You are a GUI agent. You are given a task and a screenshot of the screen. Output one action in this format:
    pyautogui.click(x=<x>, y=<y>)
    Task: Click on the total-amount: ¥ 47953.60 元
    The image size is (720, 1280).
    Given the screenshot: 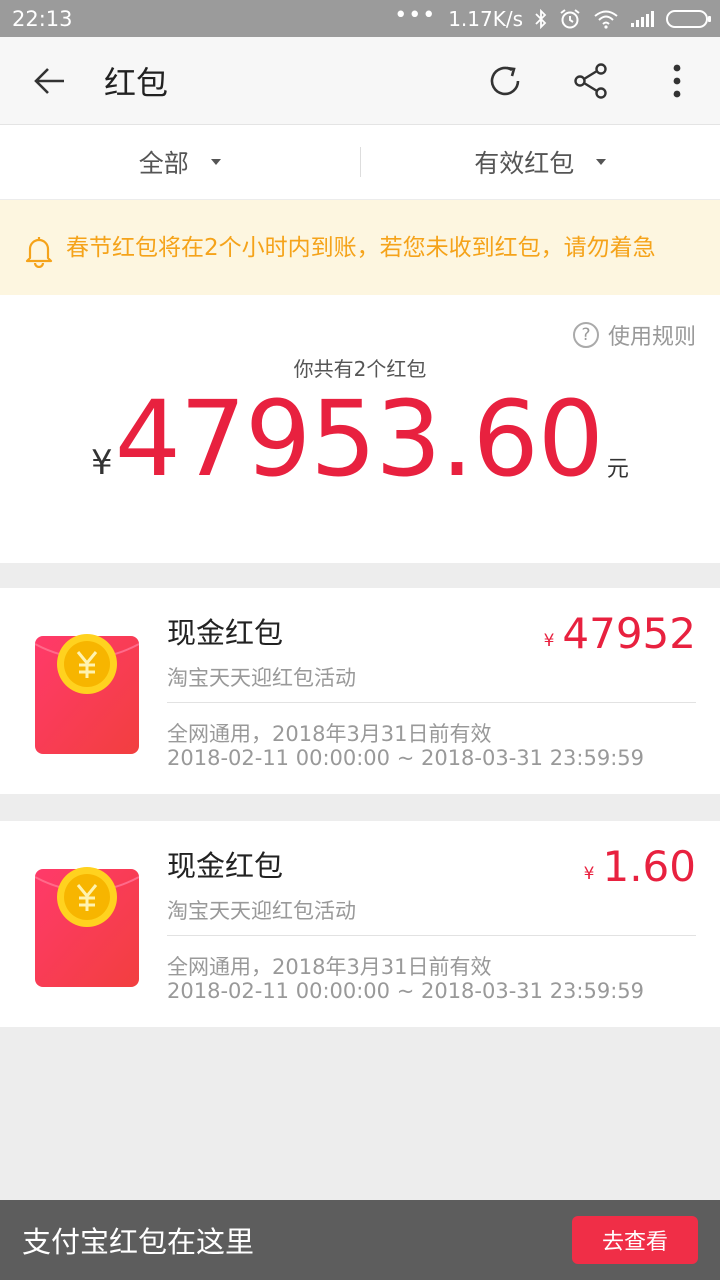 What is the action you would take?
    pyautogui.click(x=360, y=439)
    